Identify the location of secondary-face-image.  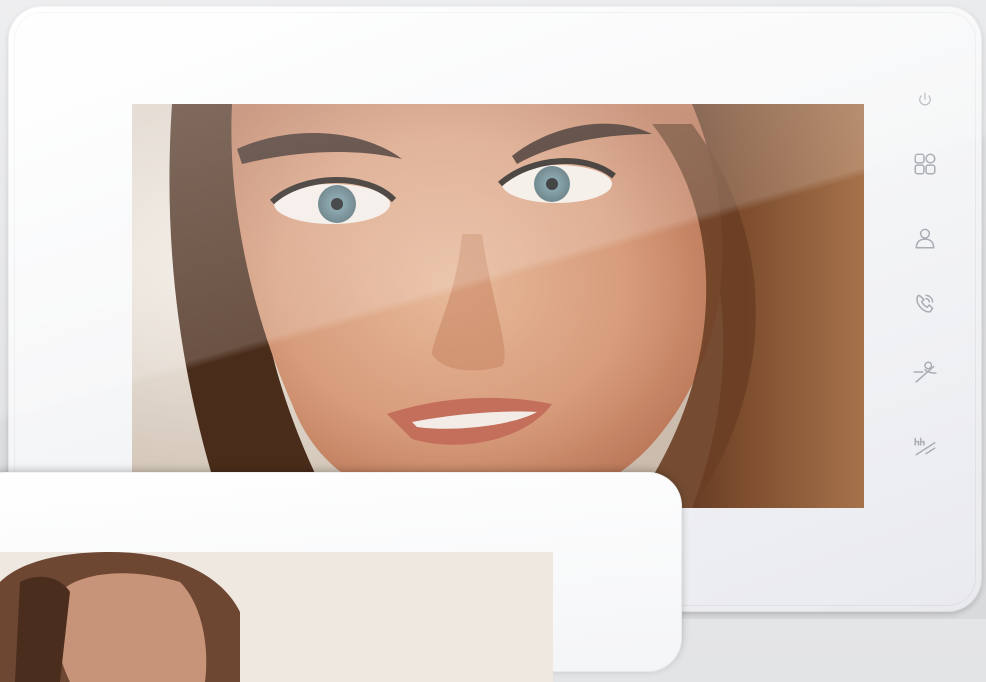
(276, 617).